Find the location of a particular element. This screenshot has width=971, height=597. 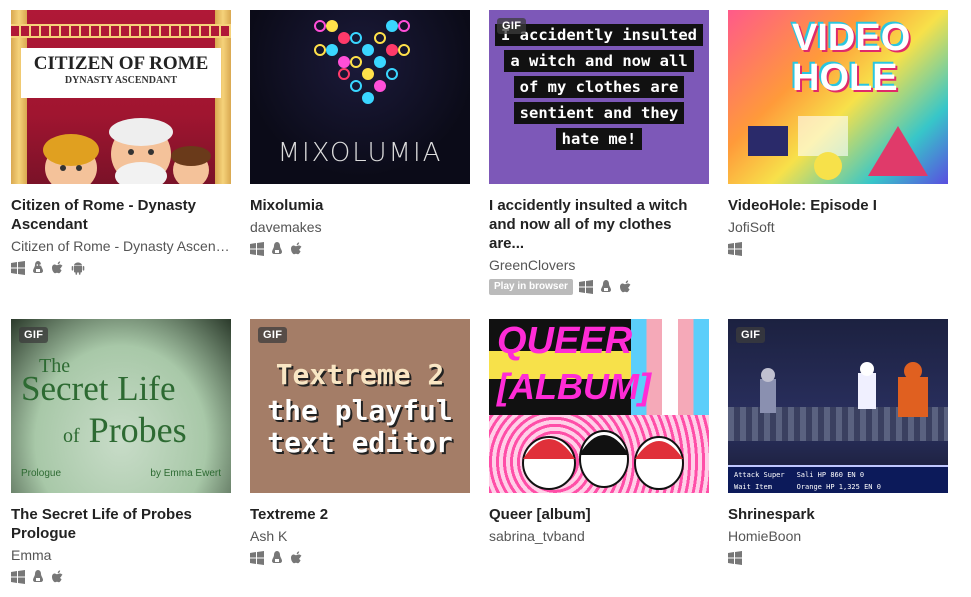

game-thumbnail: Textreme 2 the playful text editor GIF is located at coordinates (360, 406).